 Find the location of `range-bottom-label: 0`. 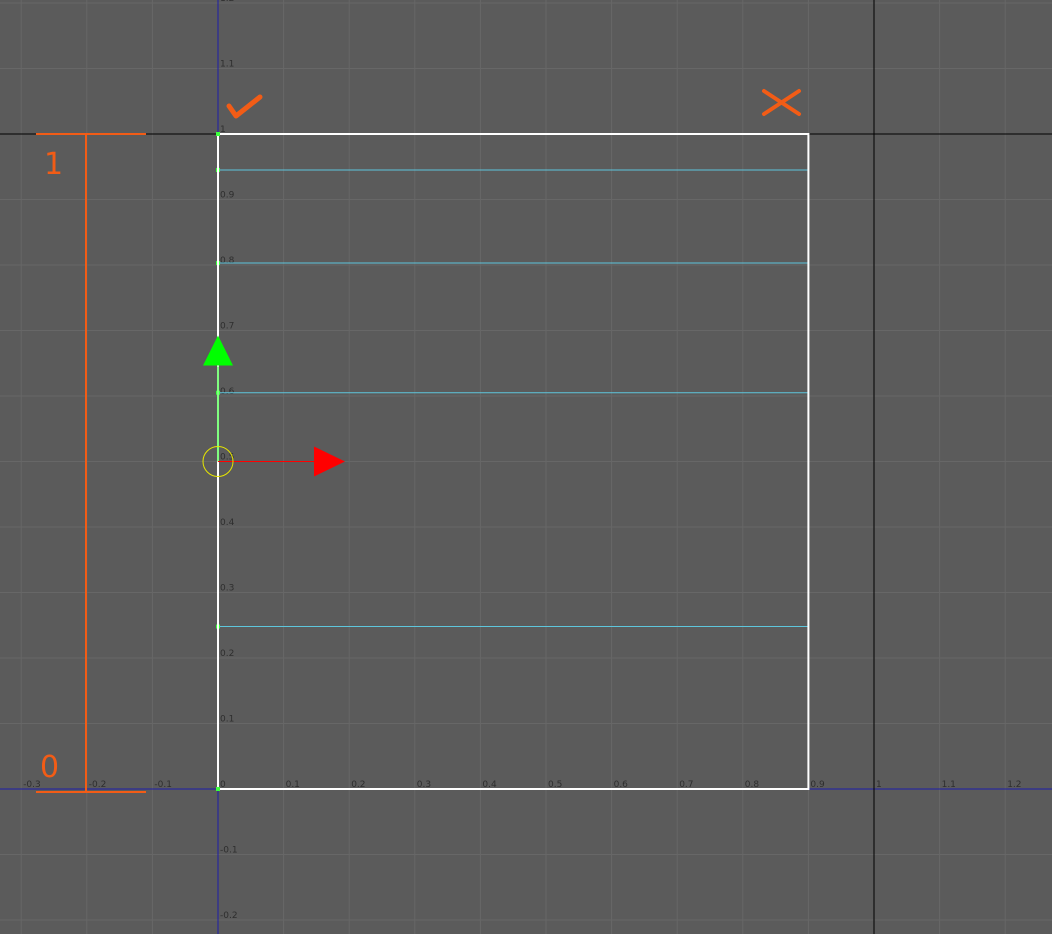

range-bottom-label: 0 is located at coordinates (49, 767).